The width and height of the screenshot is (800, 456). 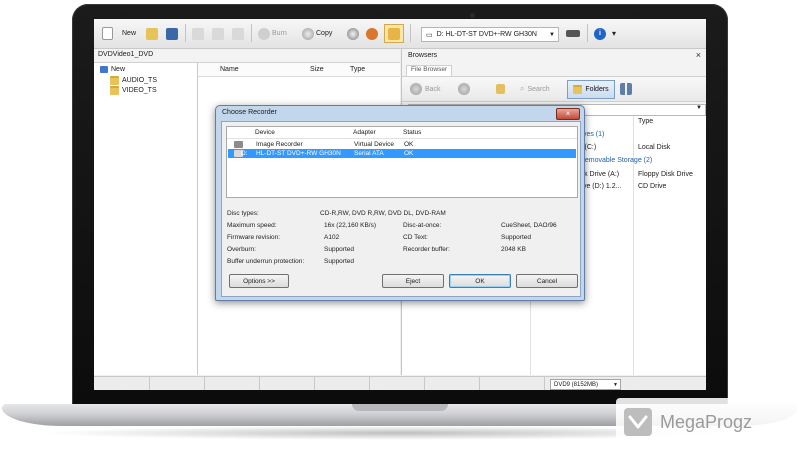 I want to click on recorder-row: Image Recorder Virtual Device OK, so click(x=402, y=144).